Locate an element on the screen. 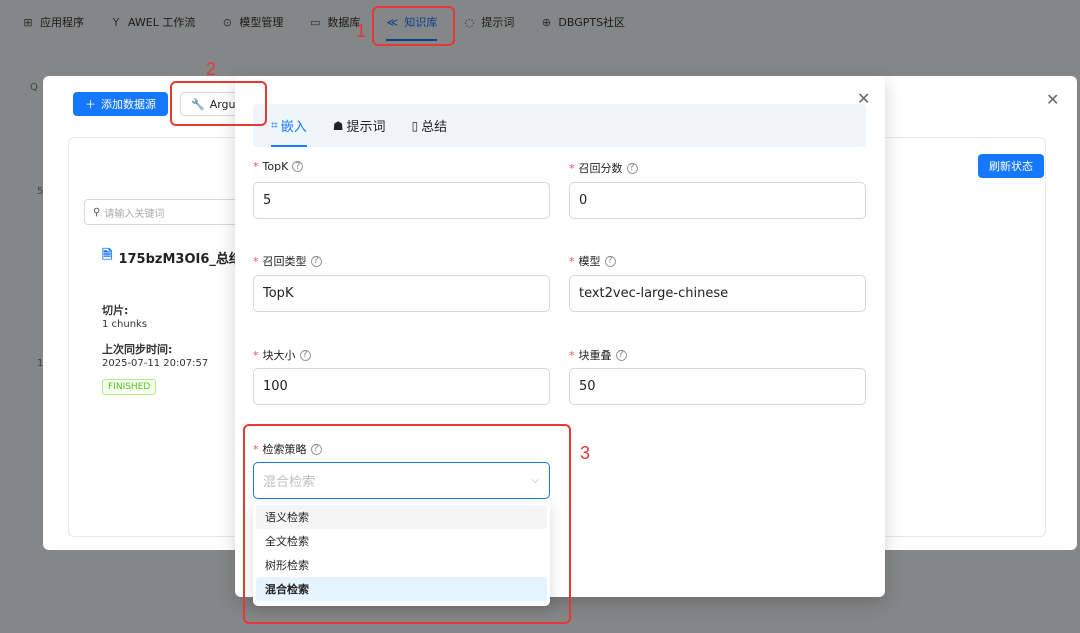  model-label: * 模型? is located at coordinates (592, 261).